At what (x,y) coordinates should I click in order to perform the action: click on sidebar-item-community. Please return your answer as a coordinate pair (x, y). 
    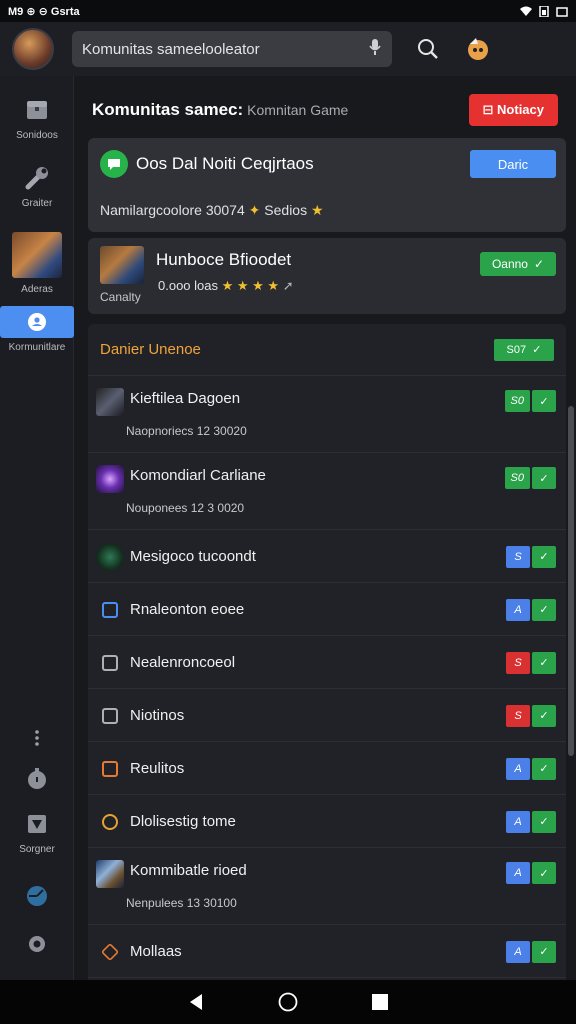
    Looking at the image, I should click on (37, 322).